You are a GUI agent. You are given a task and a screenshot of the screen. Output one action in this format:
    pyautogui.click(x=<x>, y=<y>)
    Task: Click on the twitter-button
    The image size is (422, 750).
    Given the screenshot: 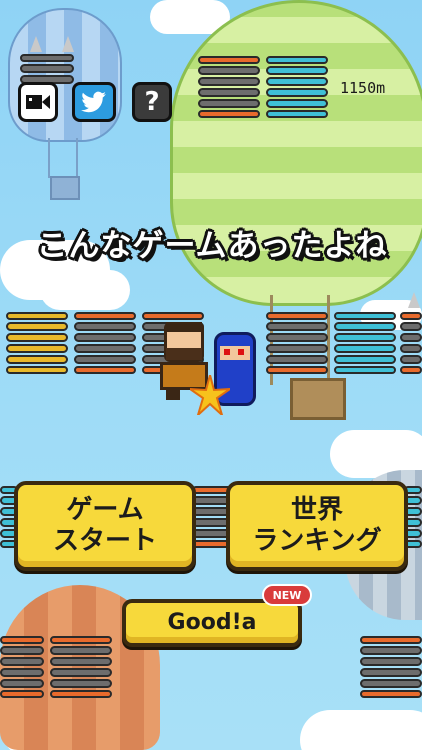 What is the action you would take?
    pyautogui.click(x=94, y=102)
    